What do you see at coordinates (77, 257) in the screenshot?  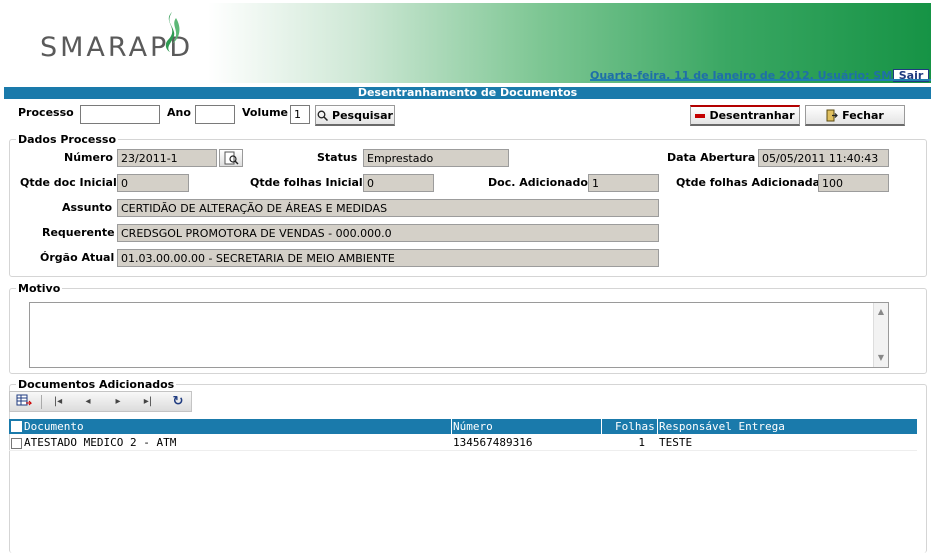 I see `orgao-atual-label: Órgão Atual` at bounding box center [77, 257].